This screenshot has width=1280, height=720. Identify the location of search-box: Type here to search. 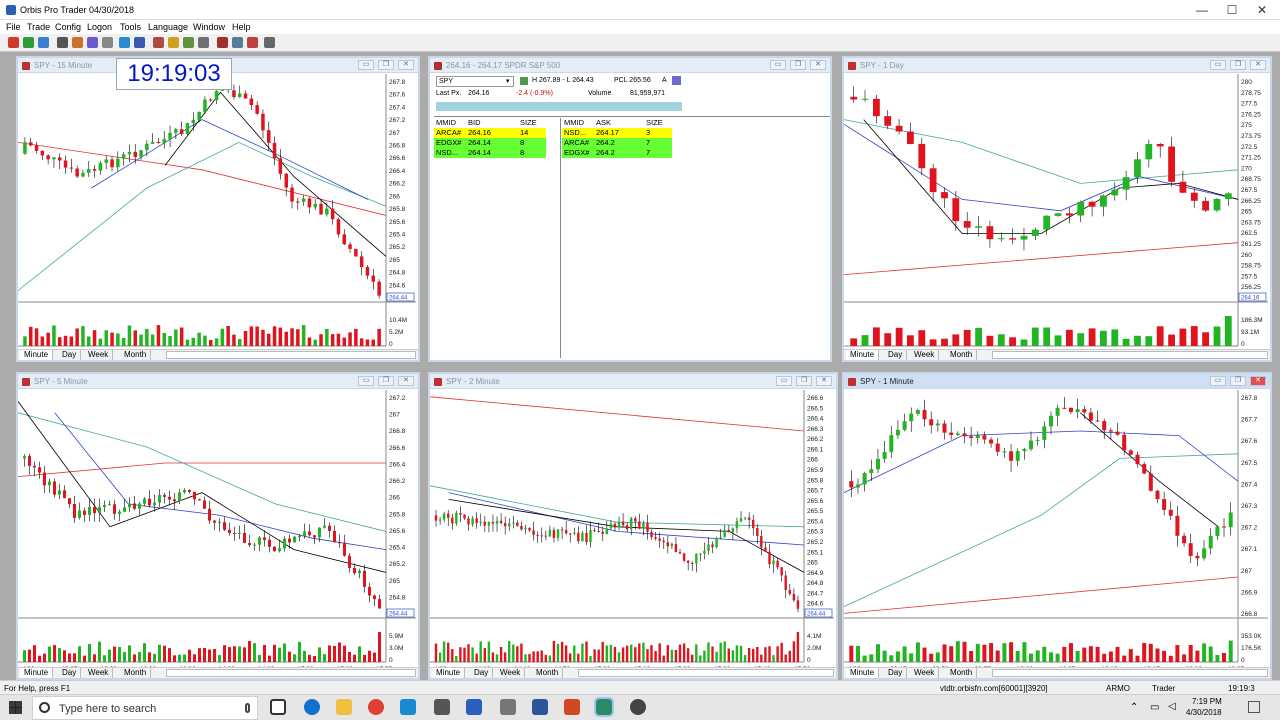
(145, 708).